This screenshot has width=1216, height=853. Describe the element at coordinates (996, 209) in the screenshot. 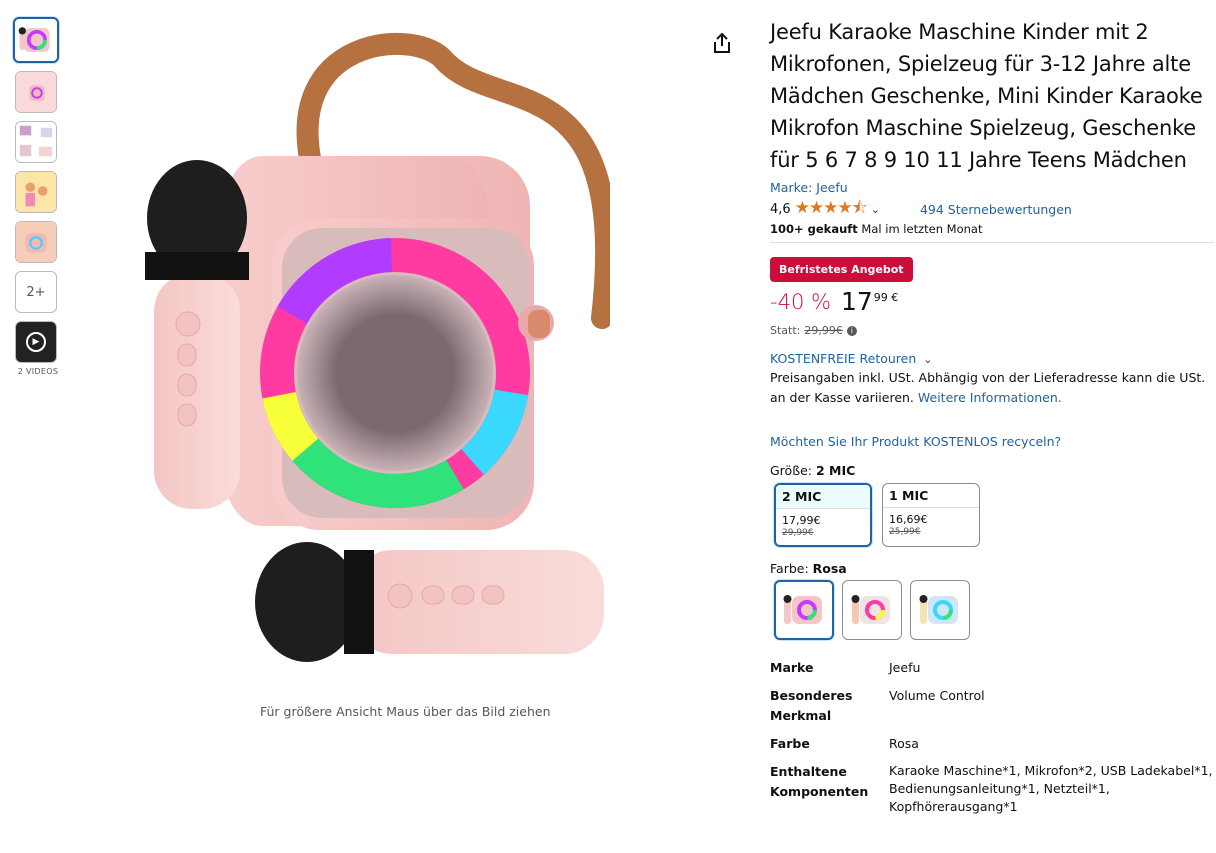

I see `rating-count-link: 494 Sternebewertungen` at that location.